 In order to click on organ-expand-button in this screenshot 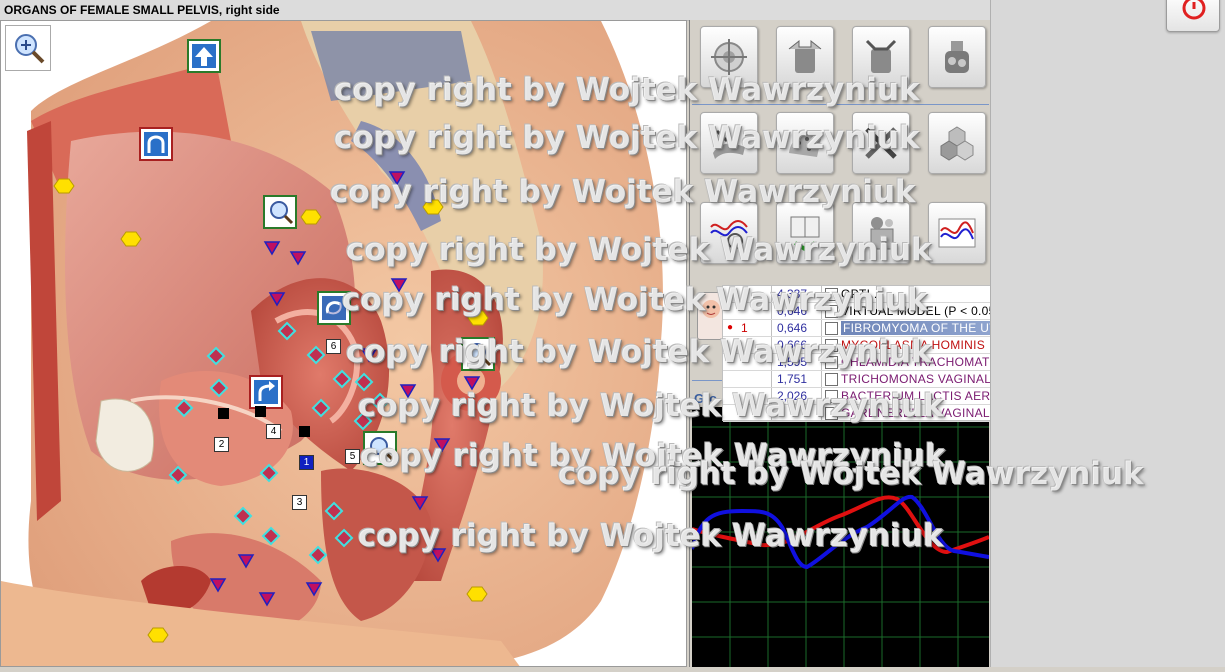, I will do `click(805, 57)`.